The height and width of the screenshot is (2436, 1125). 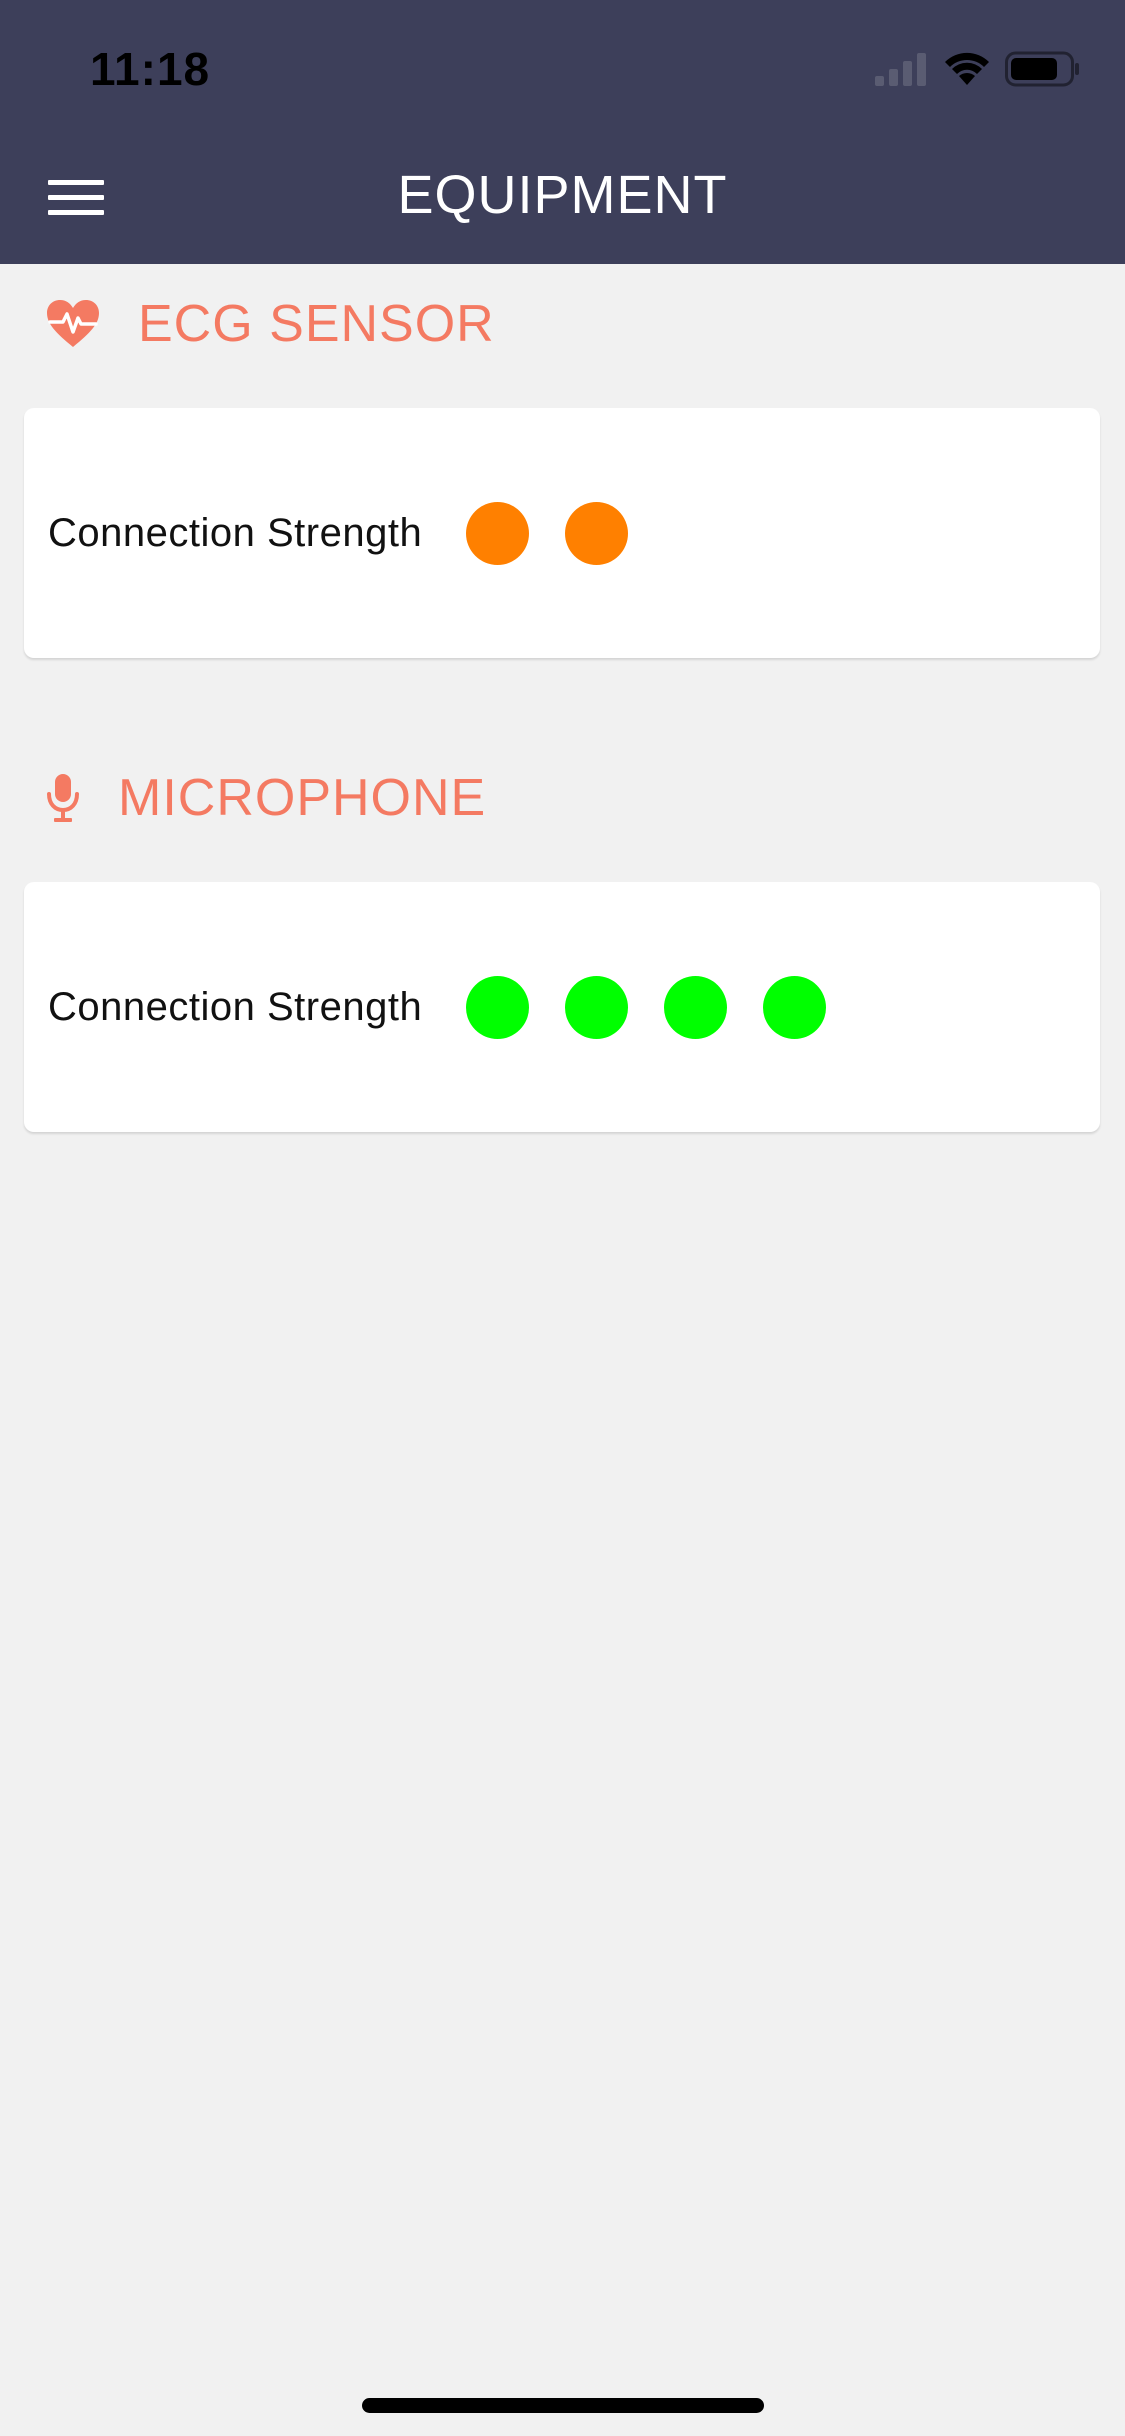 I want to click on app-header: 11:18 EQUIPMENT, so click(x=562, y=132).